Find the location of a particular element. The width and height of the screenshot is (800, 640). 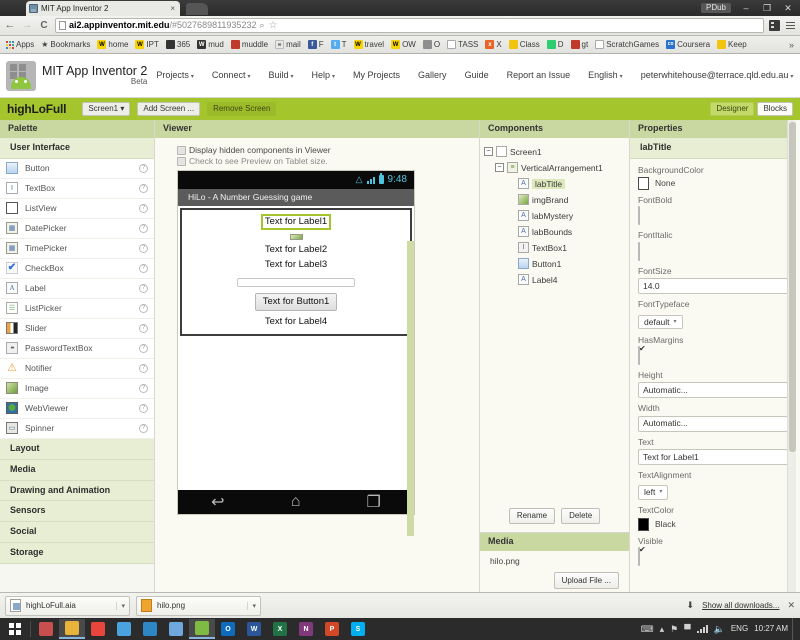

download-item: highLoFull.aia ▾ is located at coordinates (67, 605).